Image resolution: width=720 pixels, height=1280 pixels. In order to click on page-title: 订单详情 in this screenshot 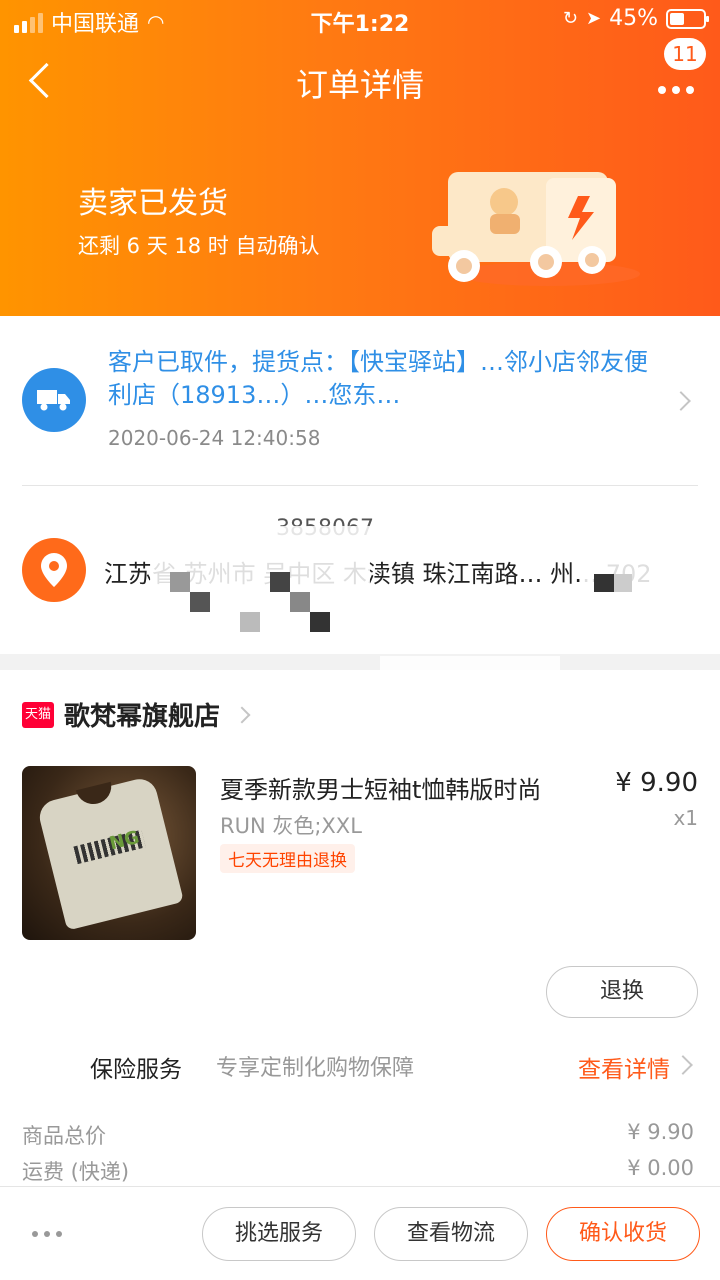, I will do `click(359, 85)`.